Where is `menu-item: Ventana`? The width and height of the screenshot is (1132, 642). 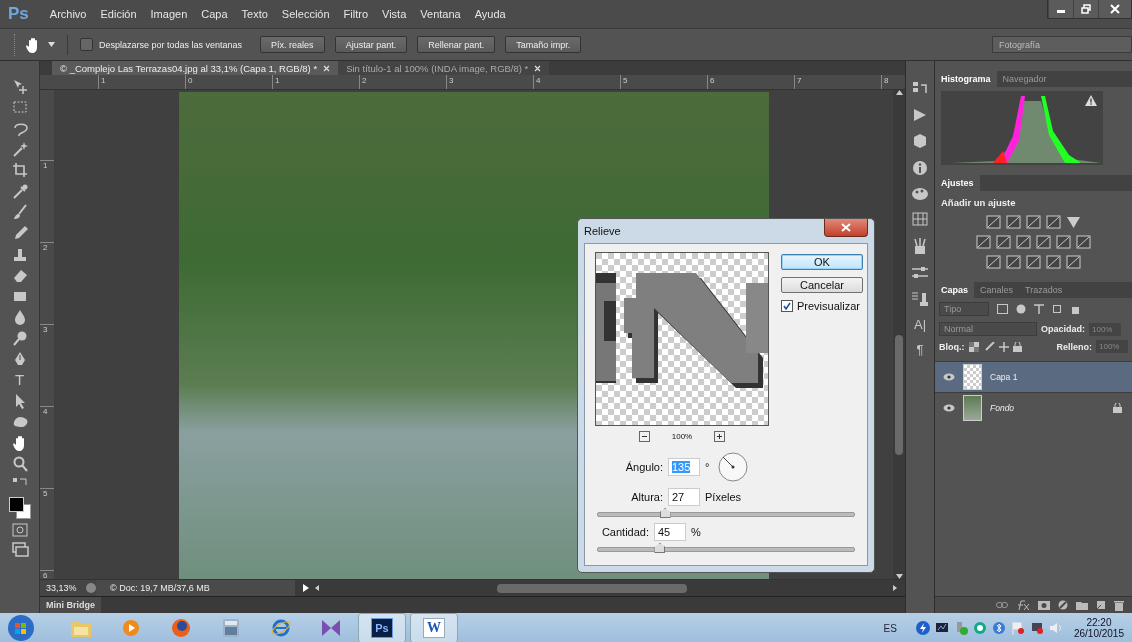 menu-item: Ventana is located at coordinates (440, 14).